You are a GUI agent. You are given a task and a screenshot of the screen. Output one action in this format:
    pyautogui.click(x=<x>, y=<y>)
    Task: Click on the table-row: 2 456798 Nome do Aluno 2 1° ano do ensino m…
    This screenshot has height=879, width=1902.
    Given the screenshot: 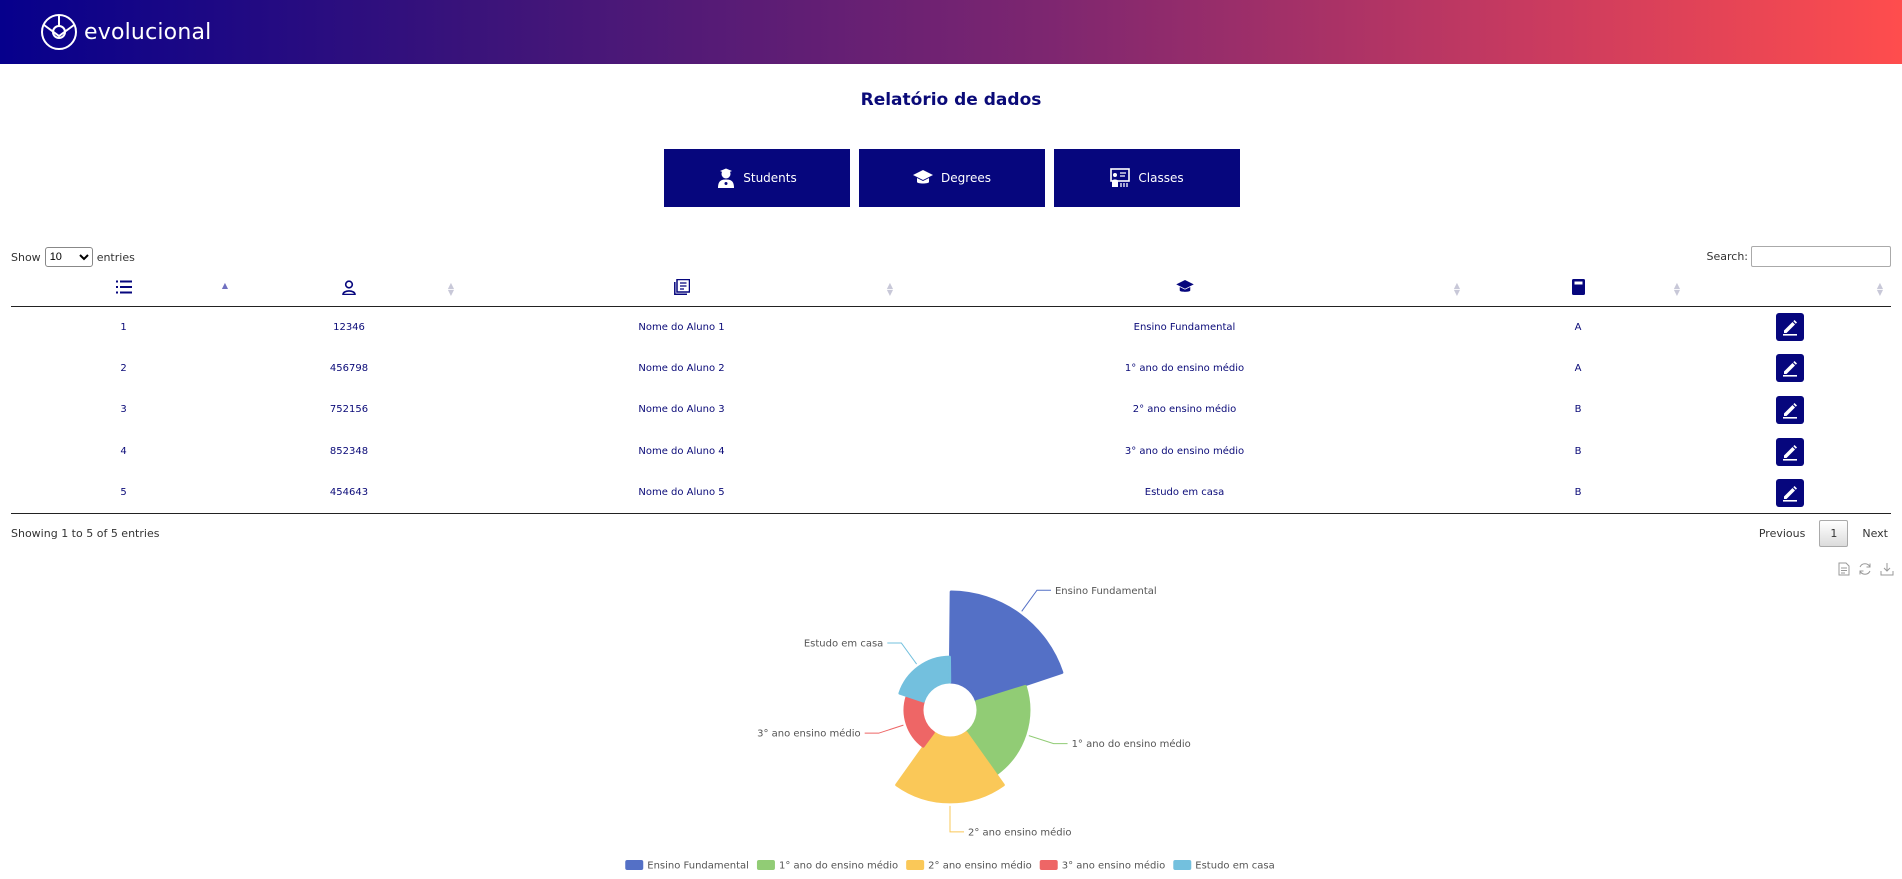 What is the action you would take?
    pyautogui.click(x=951, y=369)
    